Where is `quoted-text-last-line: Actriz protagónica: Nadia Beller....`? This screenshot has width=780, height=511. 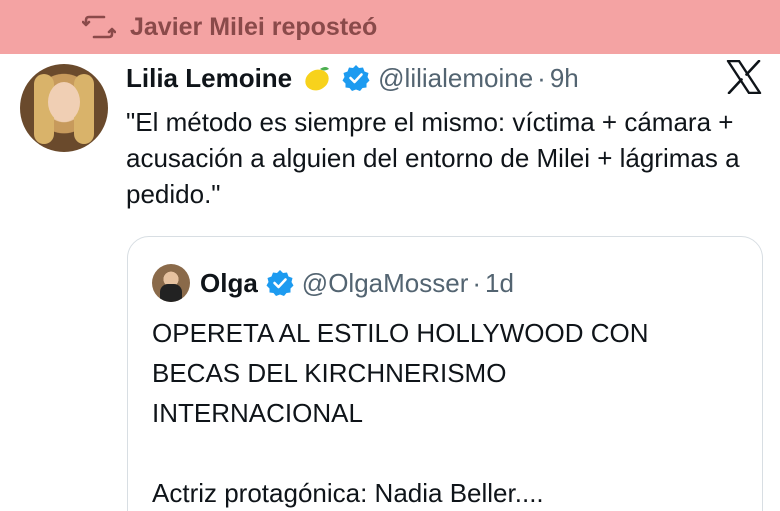
quoted-text-last-line: Actriz protagónica: Nadia Beller.... is located at coordinates (348, 493).